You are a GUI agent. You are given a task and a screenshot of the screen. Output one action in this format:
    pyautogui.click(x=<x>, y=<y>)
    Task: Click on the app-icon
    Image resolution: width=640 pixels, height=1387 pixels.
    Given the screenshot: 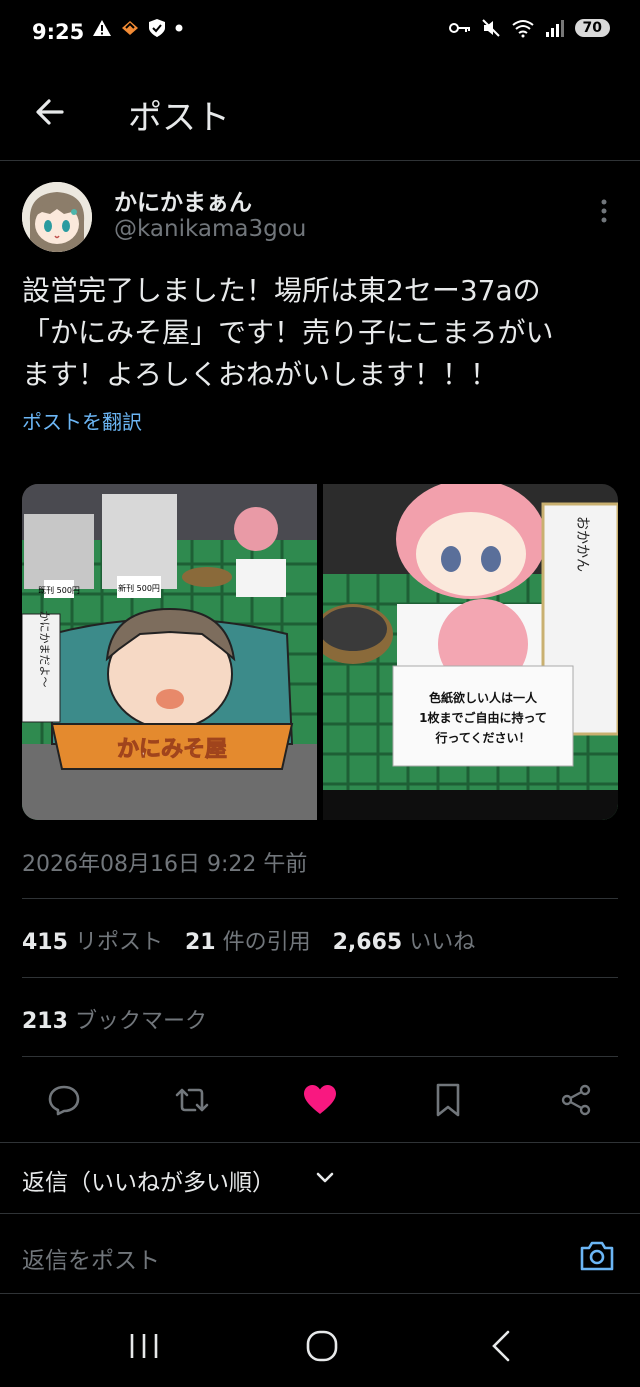 What is the action you would take?
    pyautogui.click(x=130, y=28)
    